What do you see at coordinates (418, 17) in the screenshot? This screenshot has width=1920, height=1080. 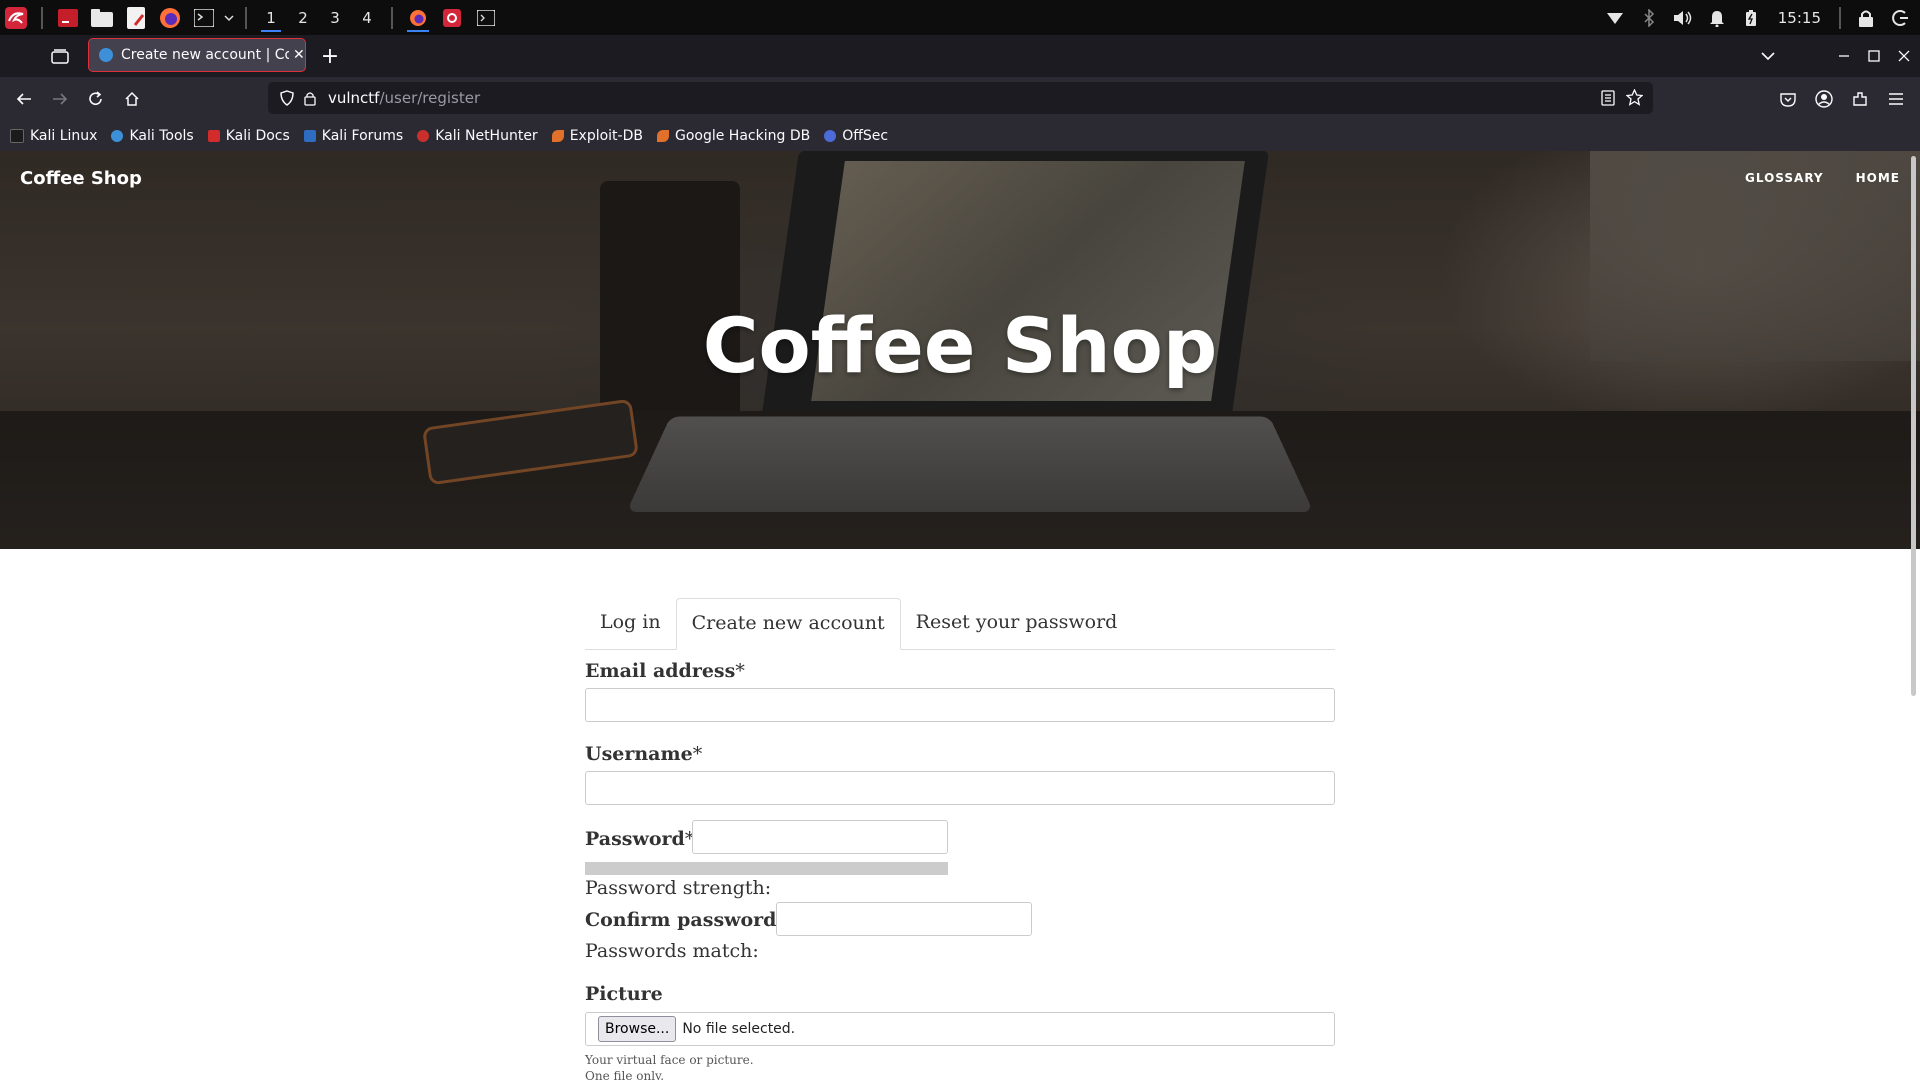 I see `taskbar-firefox-icon` at bounding box center [418, 17].